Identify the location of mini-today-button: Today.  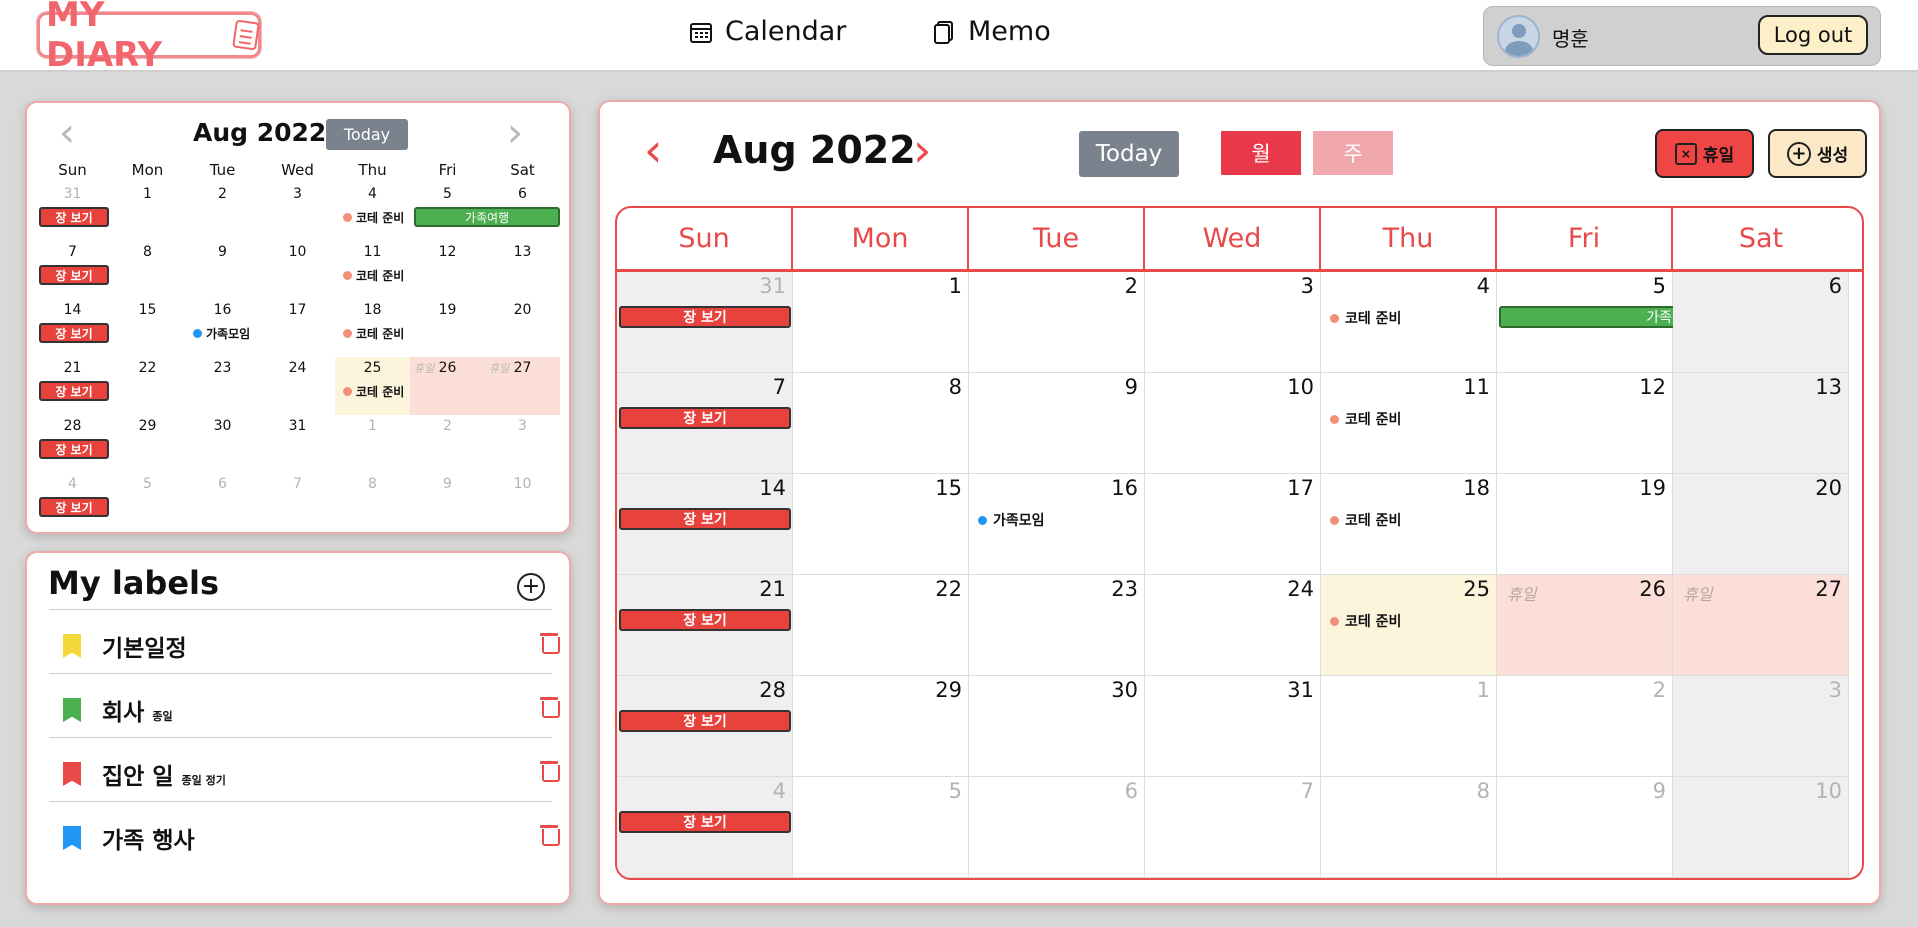
(367, 134).